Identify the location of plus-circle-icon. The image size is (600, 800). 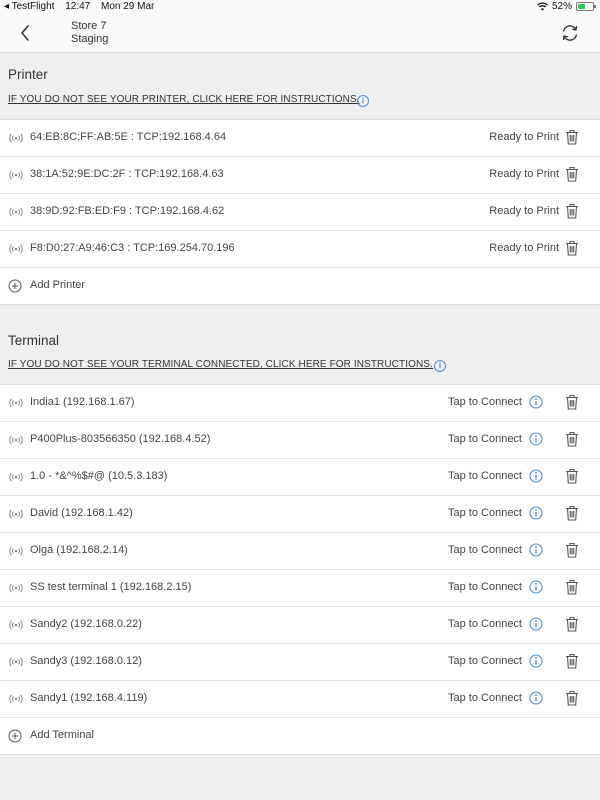
(15, 736).